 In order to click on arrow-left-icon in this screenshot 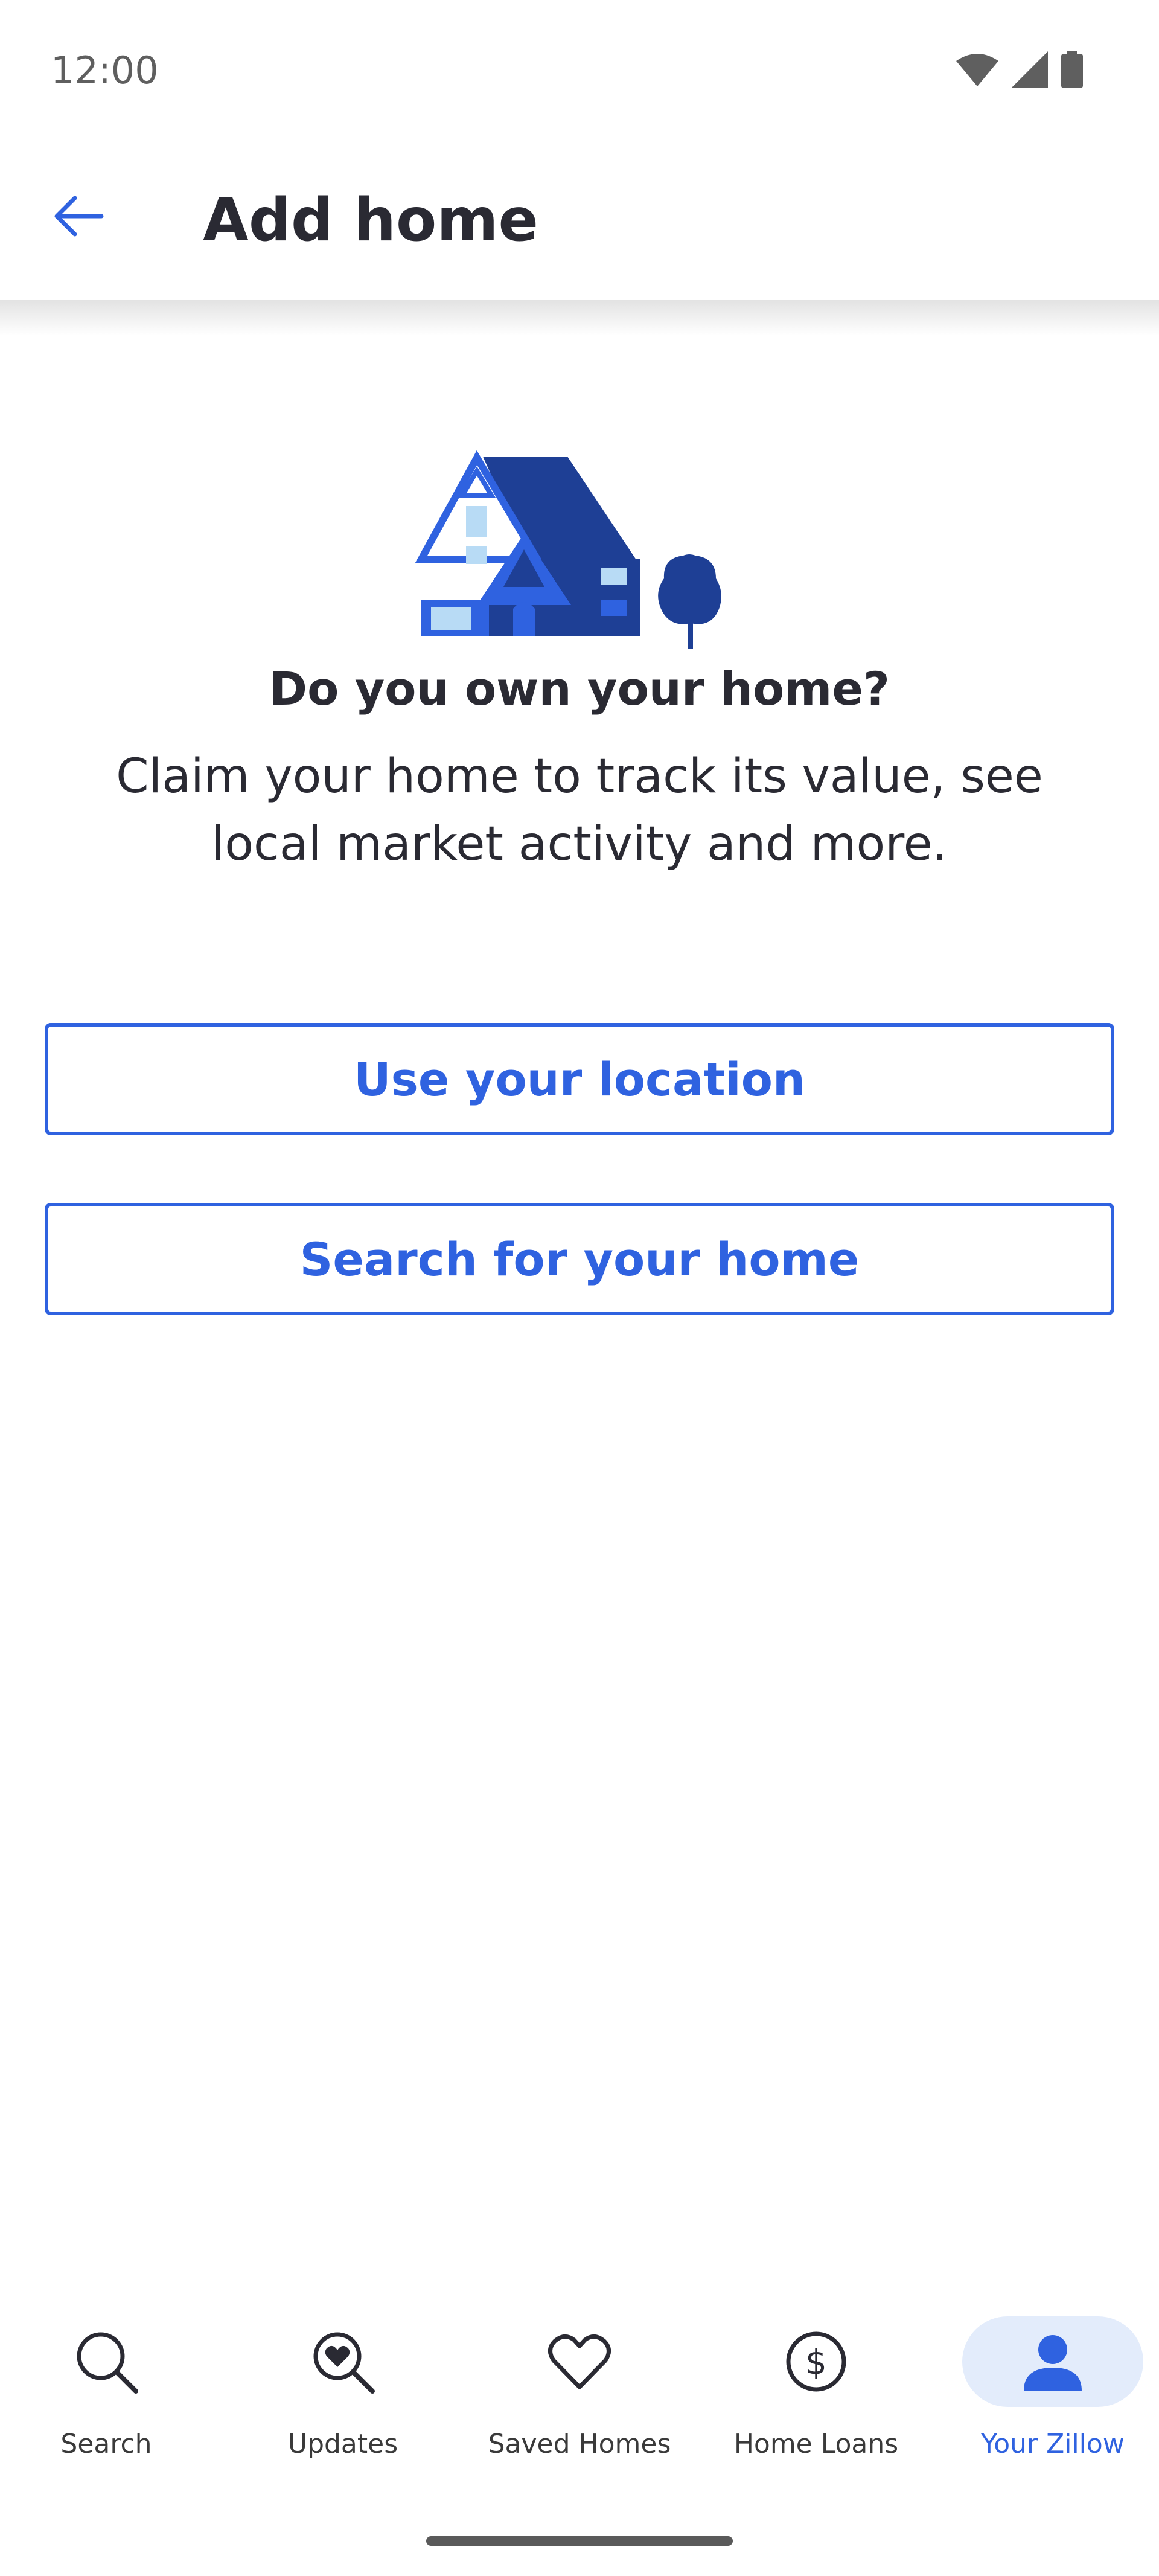, I will do `click(79, 216)`.